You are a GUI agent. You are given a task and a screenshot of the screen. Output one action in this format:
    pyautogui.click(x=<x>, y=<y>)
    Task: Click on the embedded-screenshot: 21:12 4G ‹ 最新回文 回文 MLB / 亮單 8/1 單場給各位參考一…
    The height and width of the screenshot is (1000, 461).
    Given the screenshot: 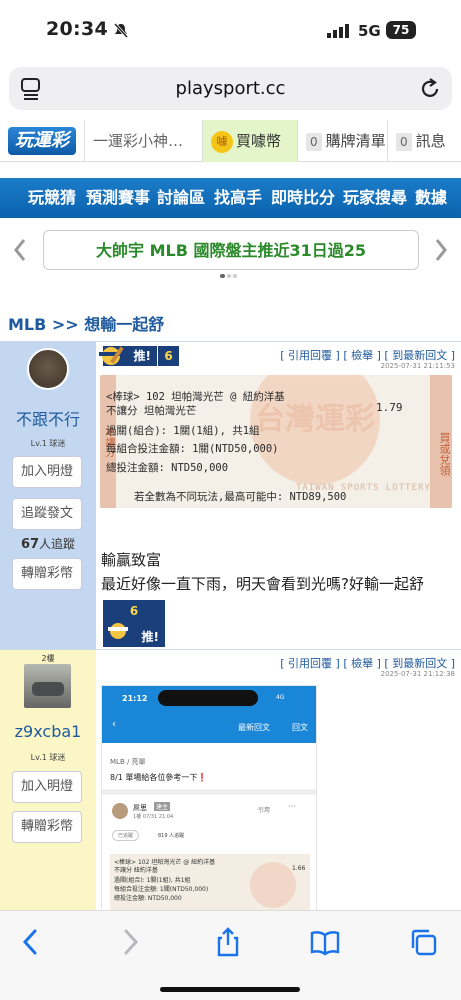 What is the action you would take?
    pyautogui.click(x=209, y=798)
    